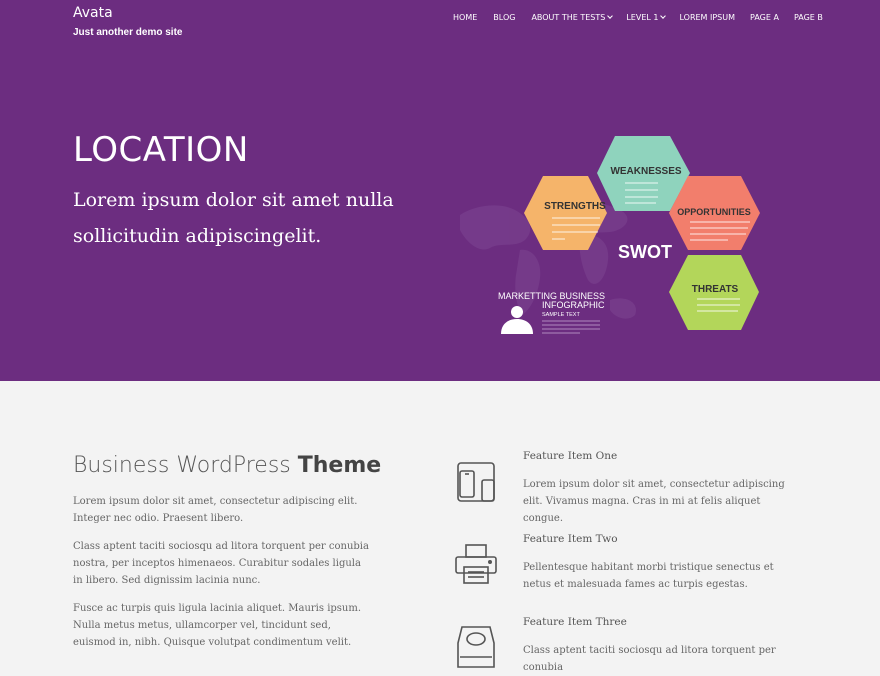 The image size is (880, 676). I want to click on caption-text-lines, so click(571, 327).